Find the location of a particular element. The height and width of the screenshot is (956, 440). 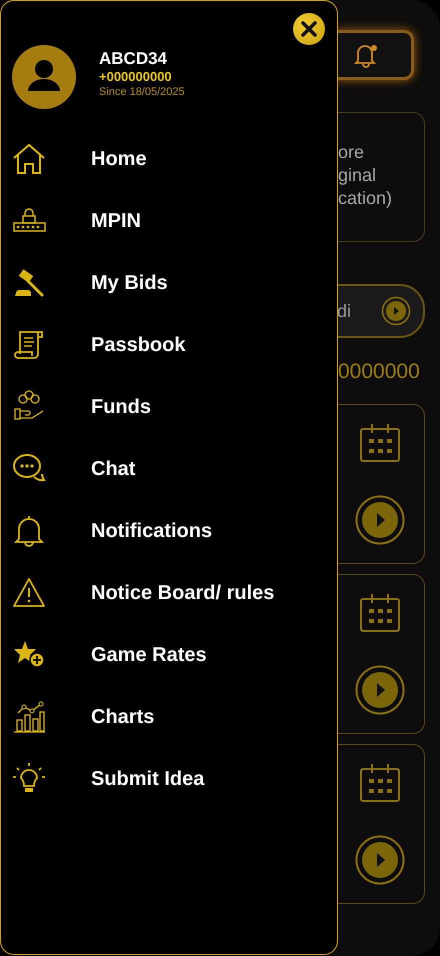

close-icon is located at coordinates (309, 29).